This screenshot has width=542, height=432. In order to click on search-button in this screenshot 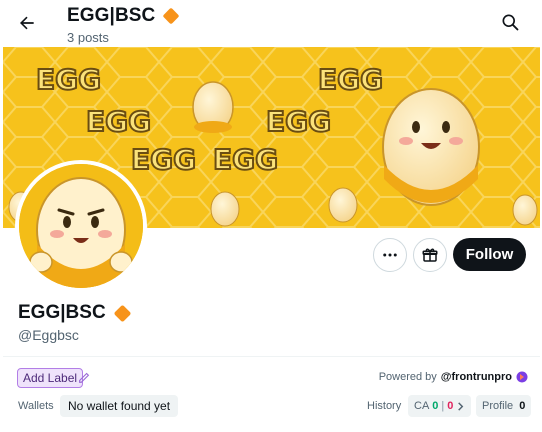, I will do `click(511, 23)`.